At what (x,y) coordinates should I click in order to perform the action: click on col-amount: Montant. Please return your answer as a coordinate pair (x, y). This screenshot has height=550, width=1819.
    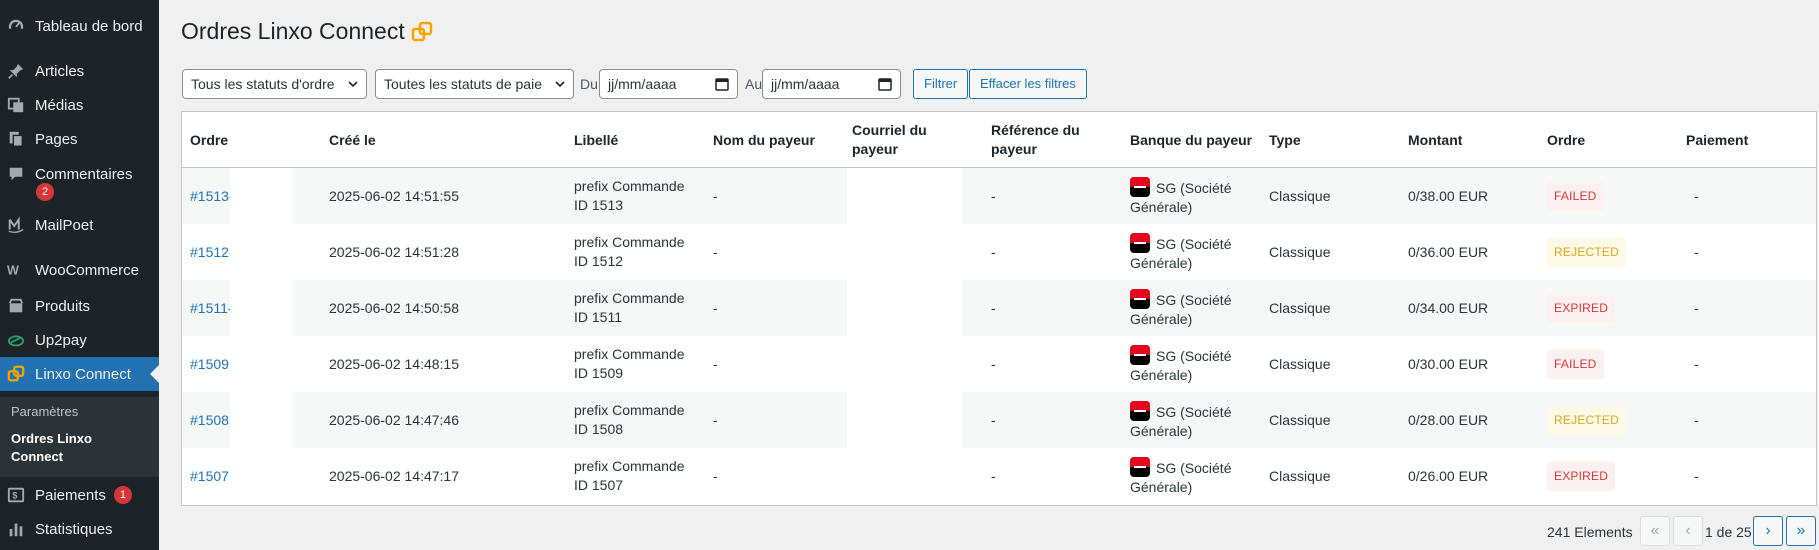
    Looking at the image, I should click on (1435, 140).